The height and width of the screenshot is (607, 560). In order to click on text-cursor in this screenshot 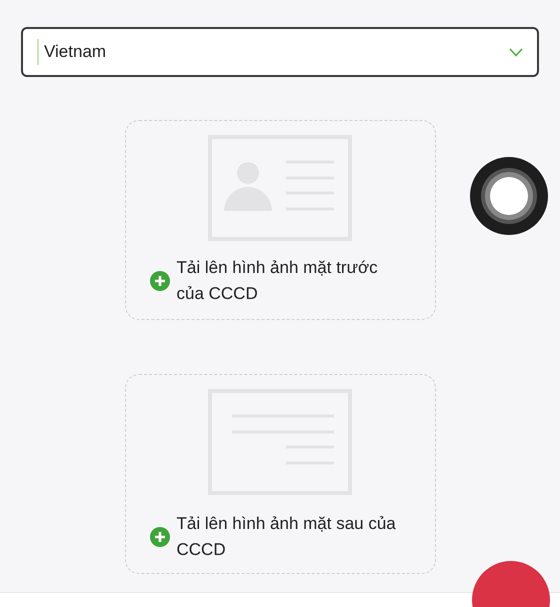, I will do `click(38, 52)`.